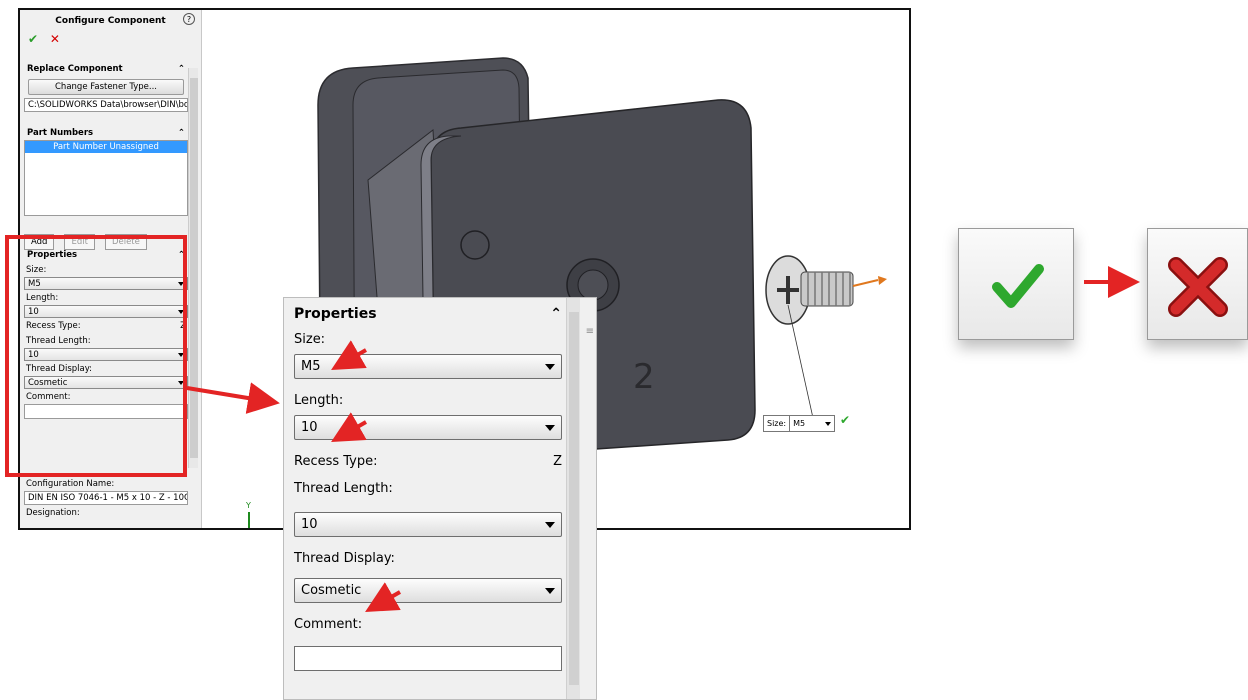 This screenshot has height=700, width=1248. What do you see at coordinates (189, 19) in the screenshot?
I see `help-icon: ?` at bounding box center [189, 19].